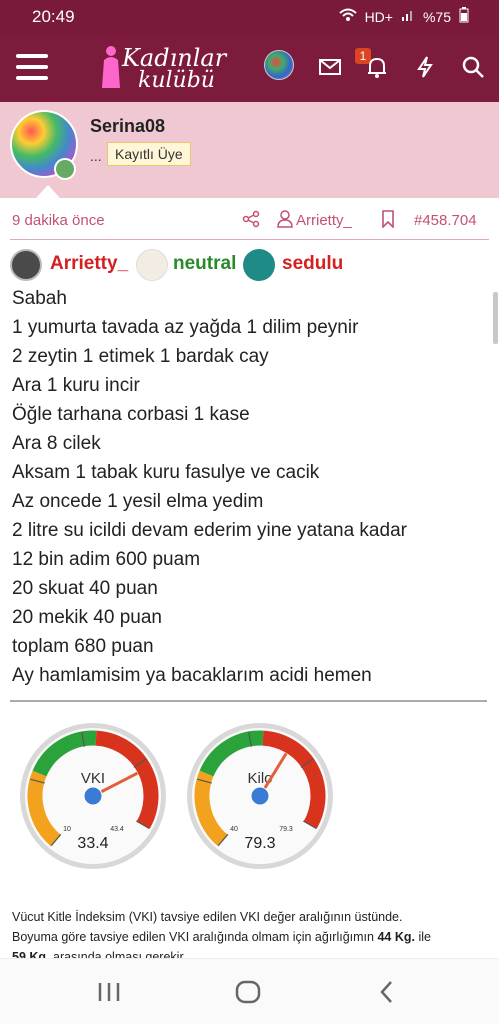  Describe the element at coordinates (89, 264) in the screenshot. I see `mention-name: Arrietty_` at that location.